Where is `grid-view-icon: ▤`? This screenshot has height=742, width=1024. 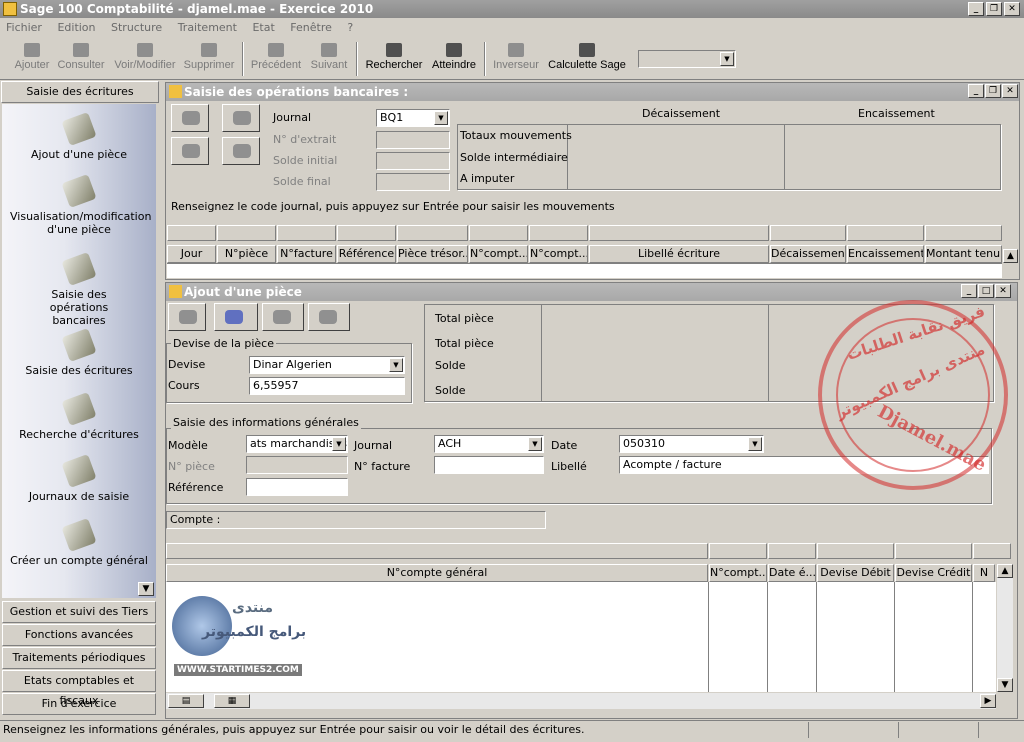 grid-view-icon: ▤ is located at coordinates (186, 701).